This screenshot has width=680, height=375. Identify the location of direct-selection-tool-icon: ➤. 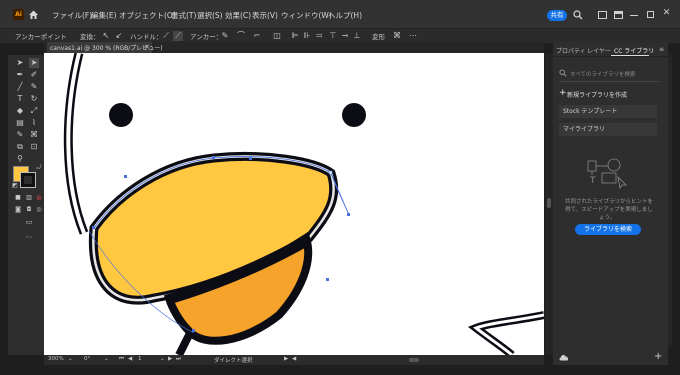
(34, 63).